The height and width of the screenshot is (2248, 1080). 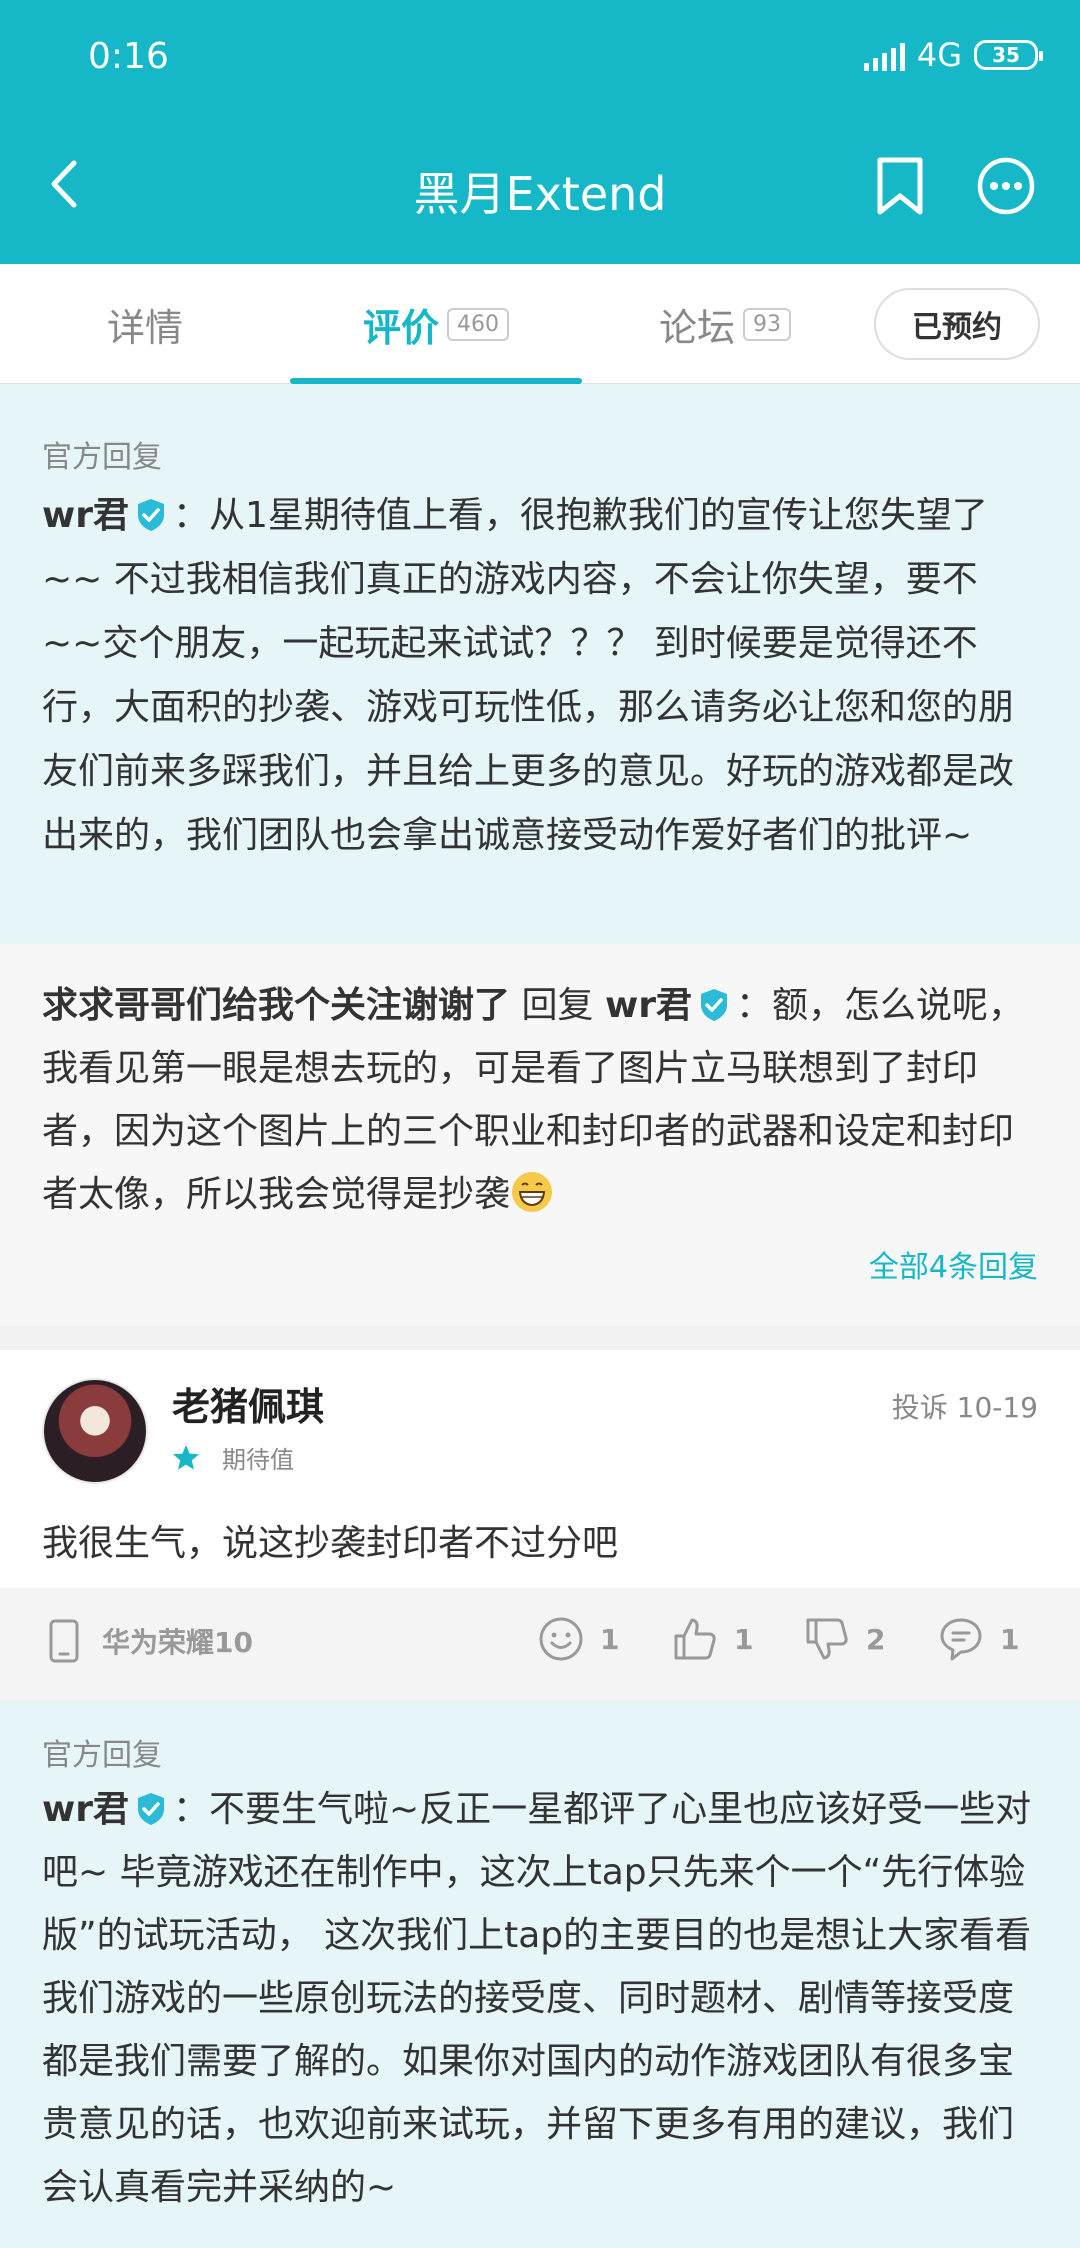 What do you see at coordinates (540, 132) in the screenshot?
I see `top-app-bar: 0:16 4G 35 黑月Extend` at bounding box center [540, 132].